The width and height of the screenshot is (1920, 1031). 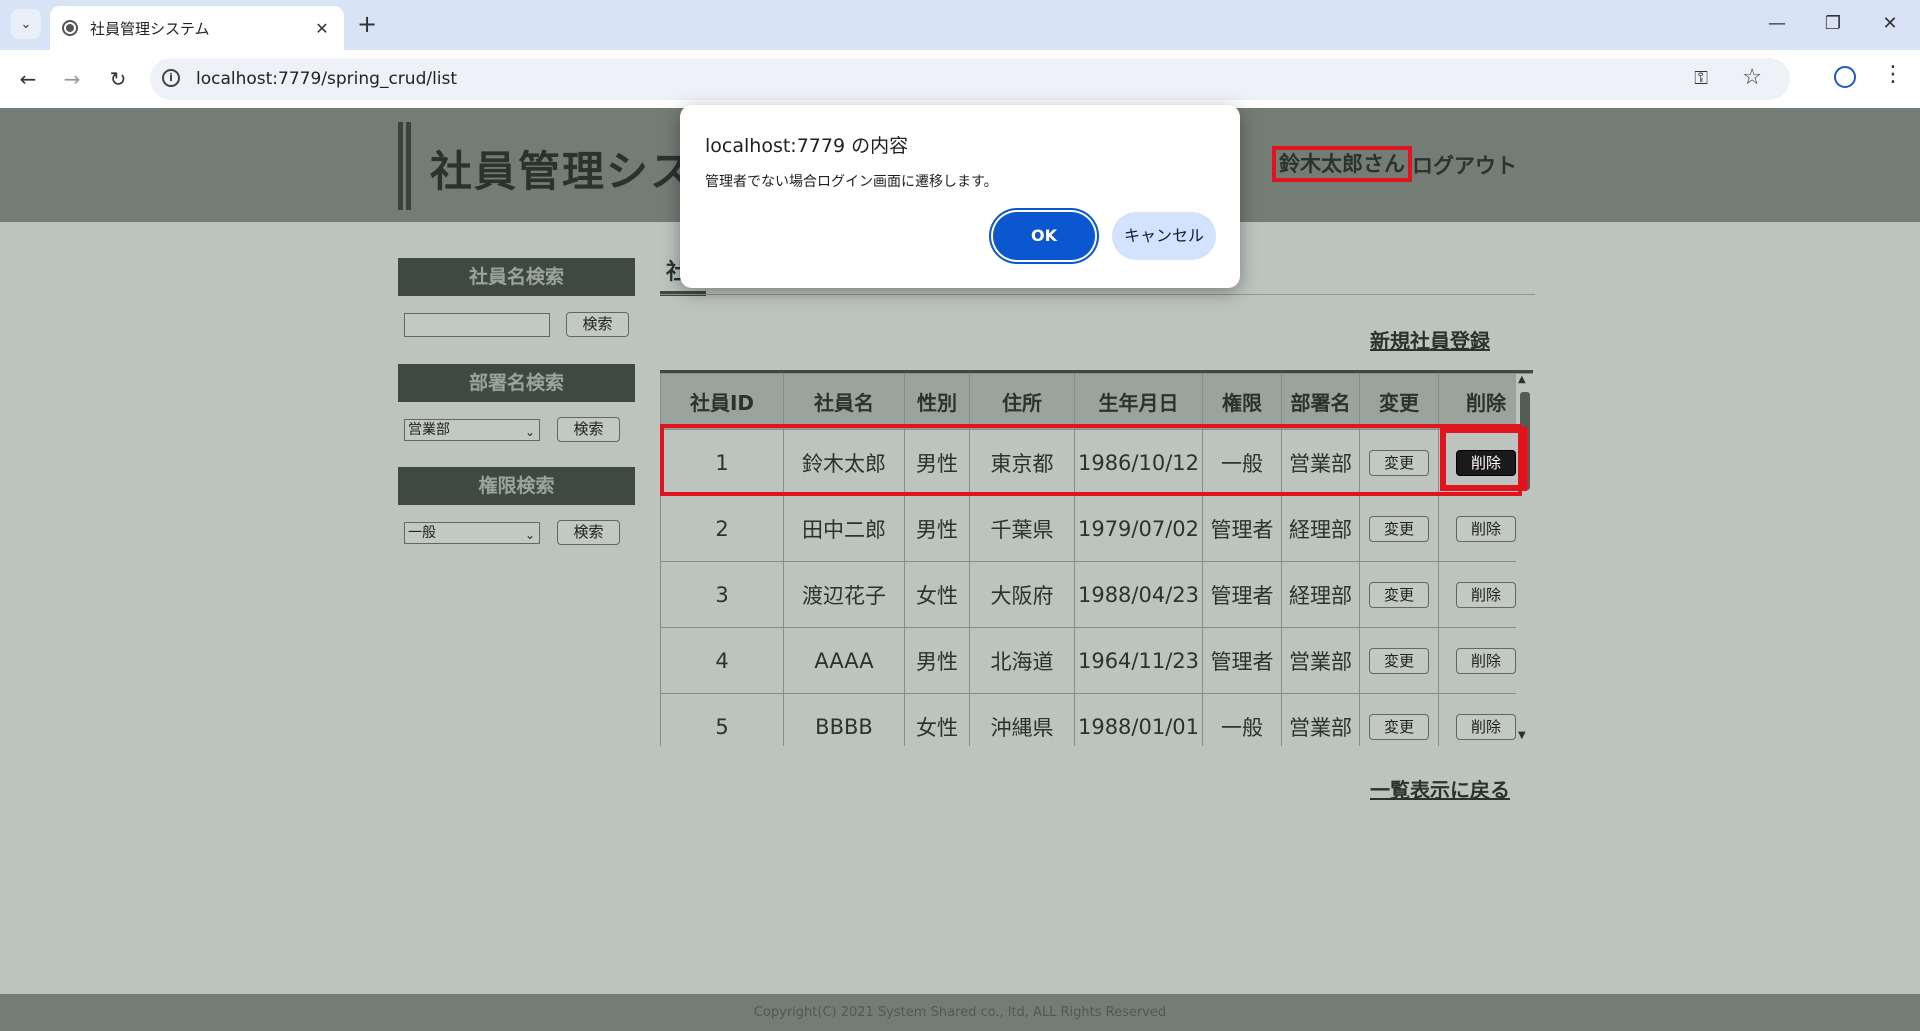 What do you see at coordinates (1044, 236) in the screenshot?
I see `ok-button: OK` at bounding box center [1044, 236].